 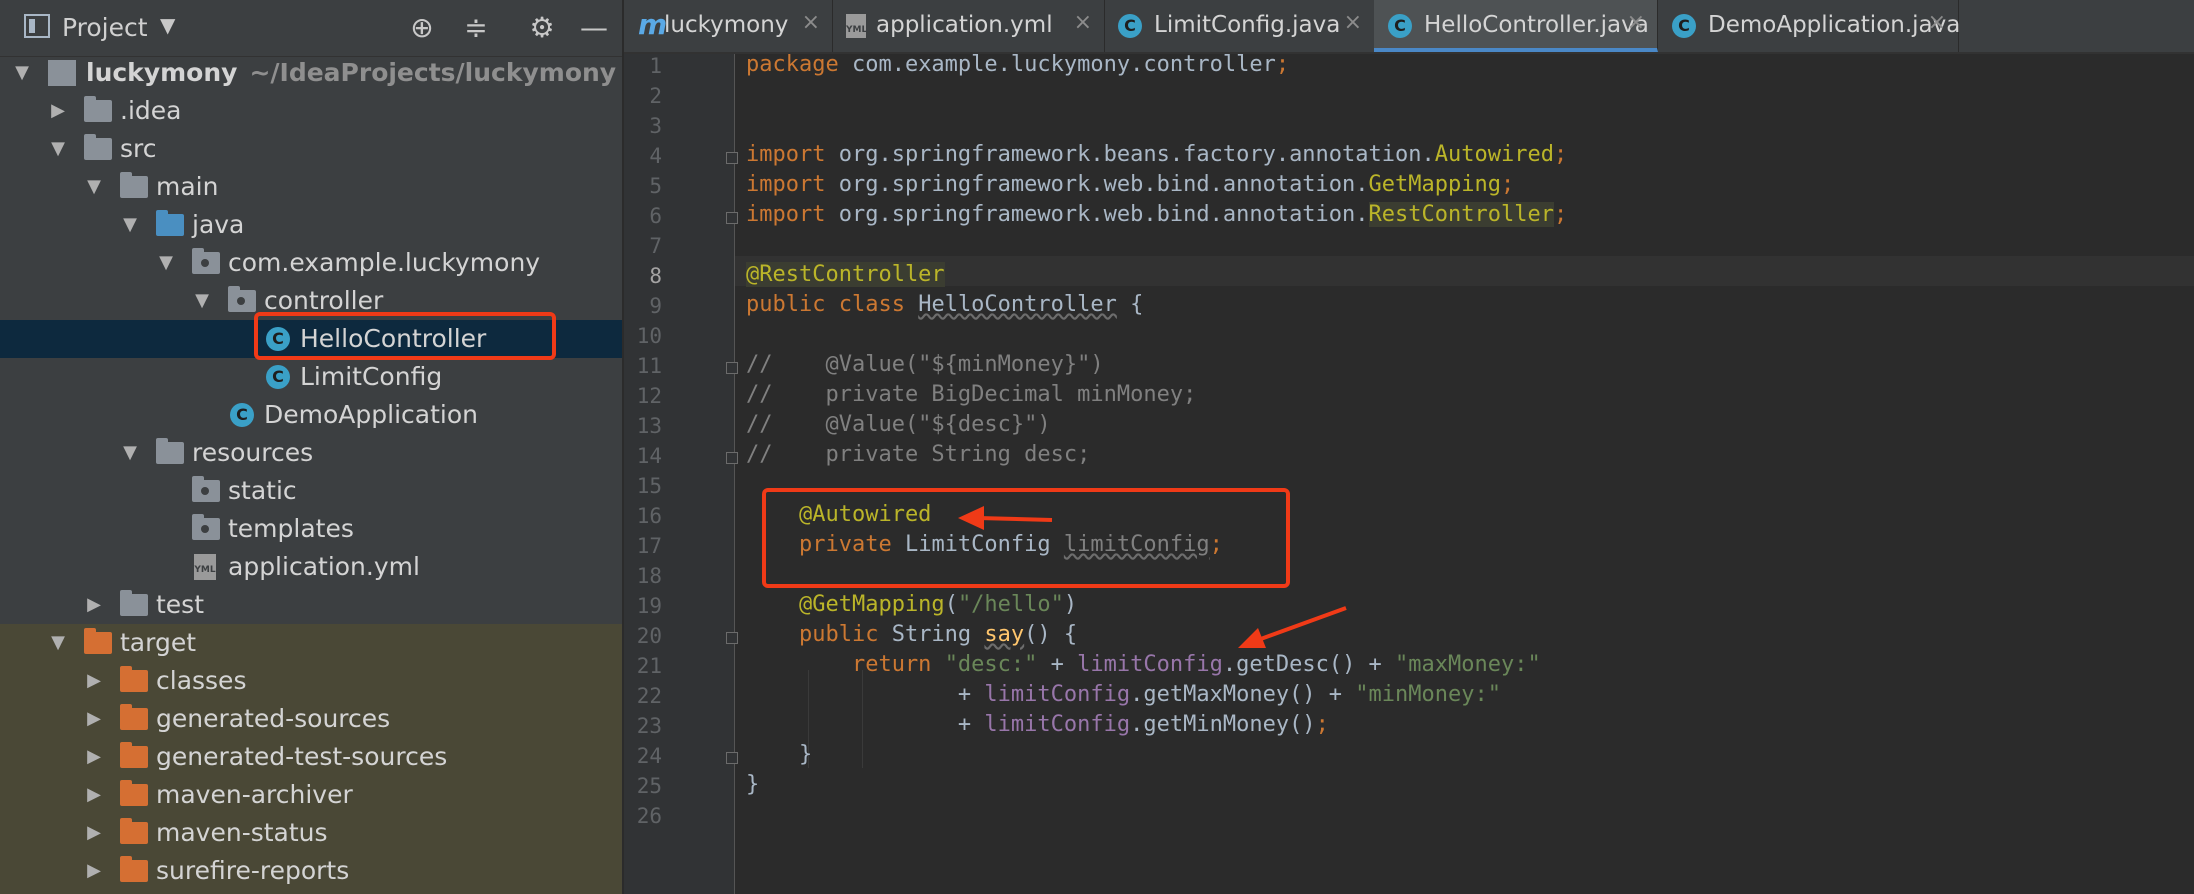 I want to click on annotation-arrows, so click(x=1152, y=577).